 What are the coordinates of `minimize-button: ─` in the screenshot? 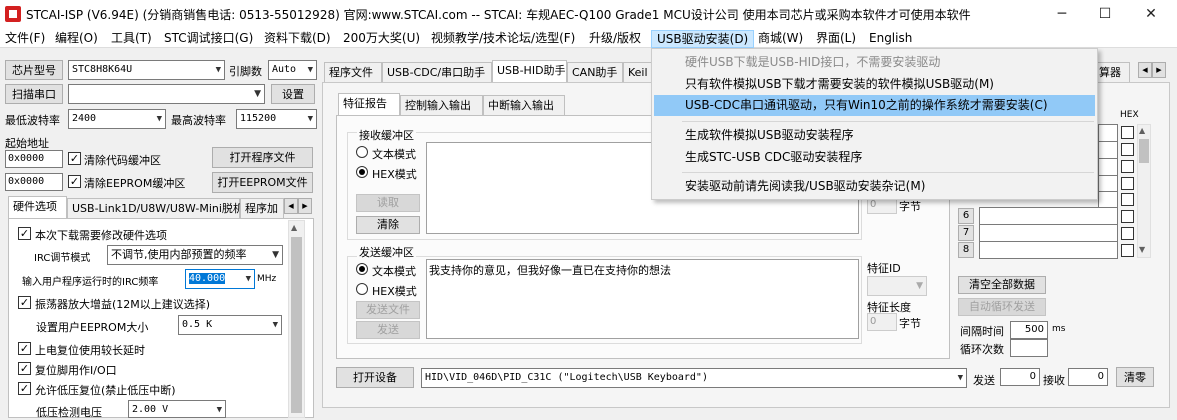 It's located at (1062, 14).